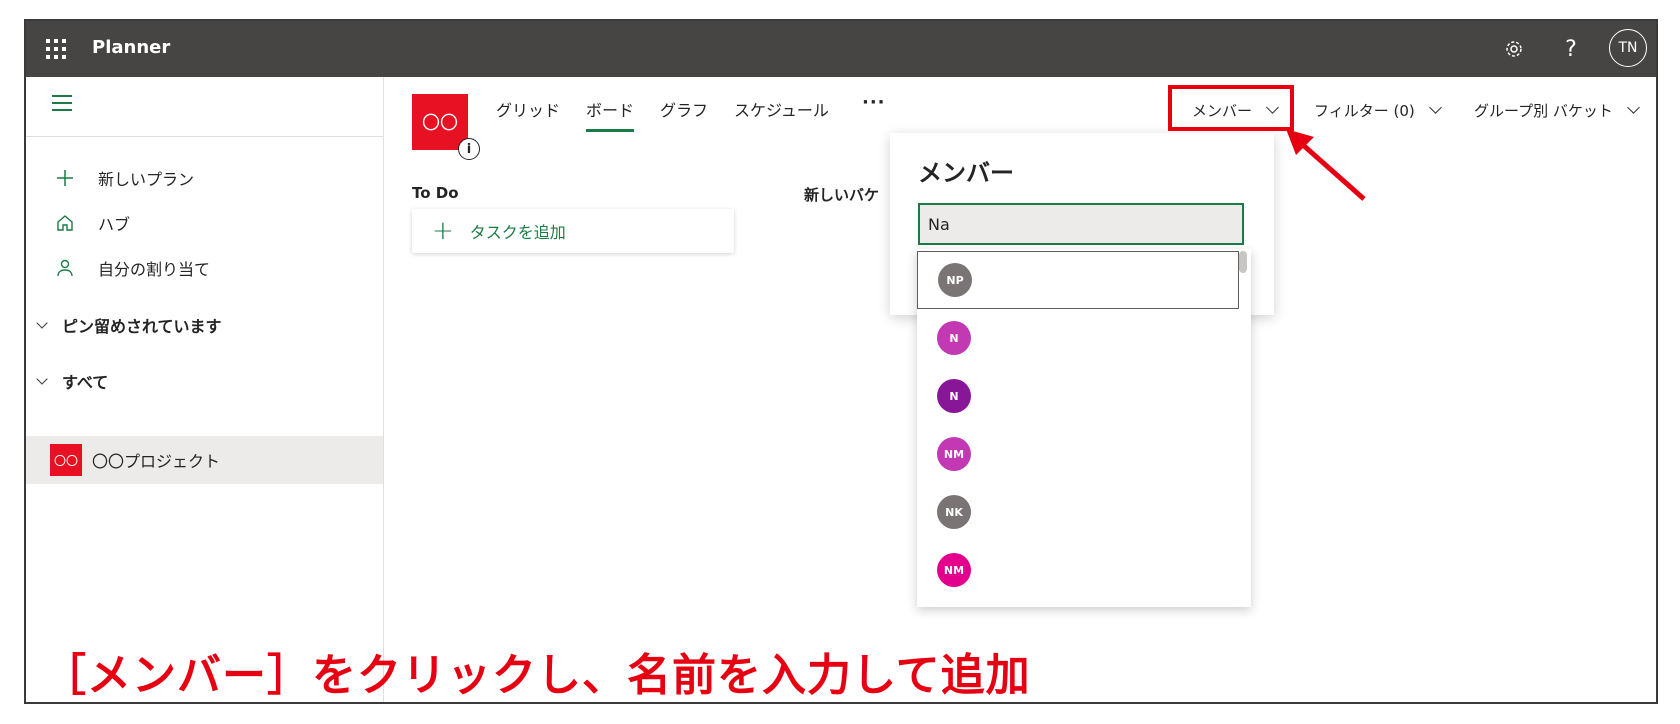  I want to click on section-all: すべて, so click(72, 381).